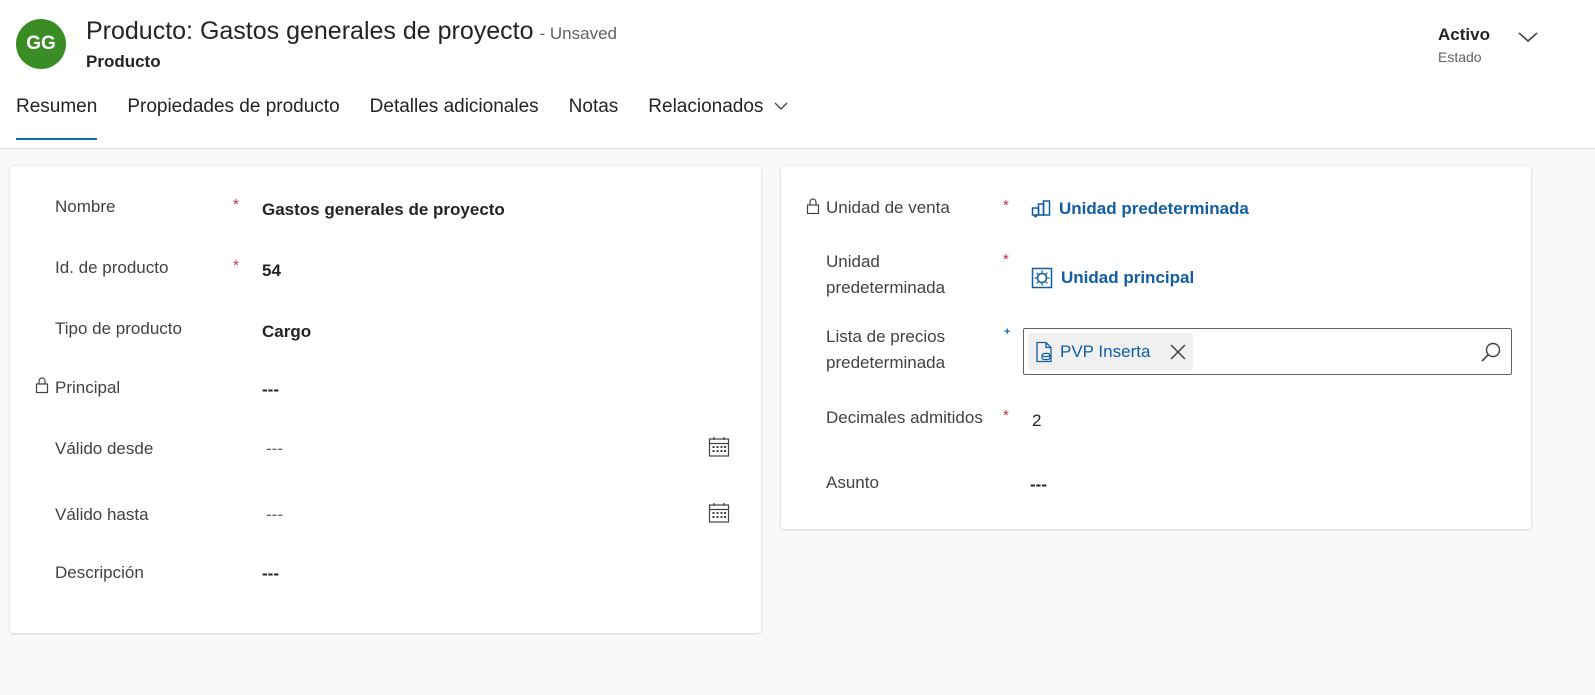  Describe the element at coordinates (454, 118) in the screenshot. I see `tab-detalles-adicionales: Detalles adicionales` at that location.